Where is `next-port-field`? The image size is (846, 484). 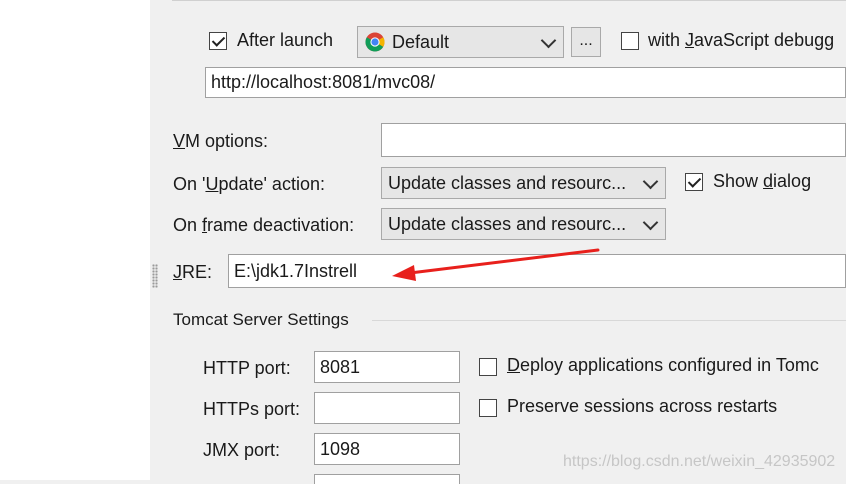
next-port-field is located at coordinates (387, 479).